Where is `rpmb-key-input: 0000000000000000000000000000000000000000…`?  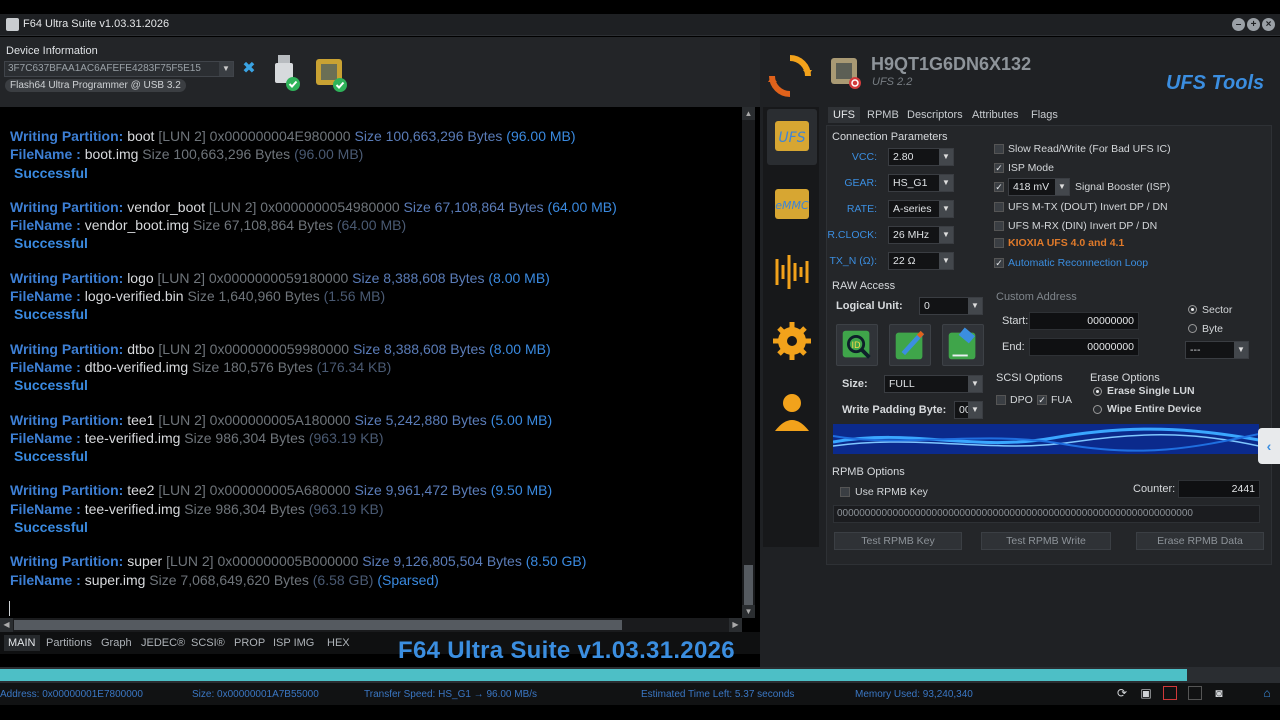 rpmb-key-input: 0000000000000000000000000000000000000000… is located at coordinates (1046, 514).